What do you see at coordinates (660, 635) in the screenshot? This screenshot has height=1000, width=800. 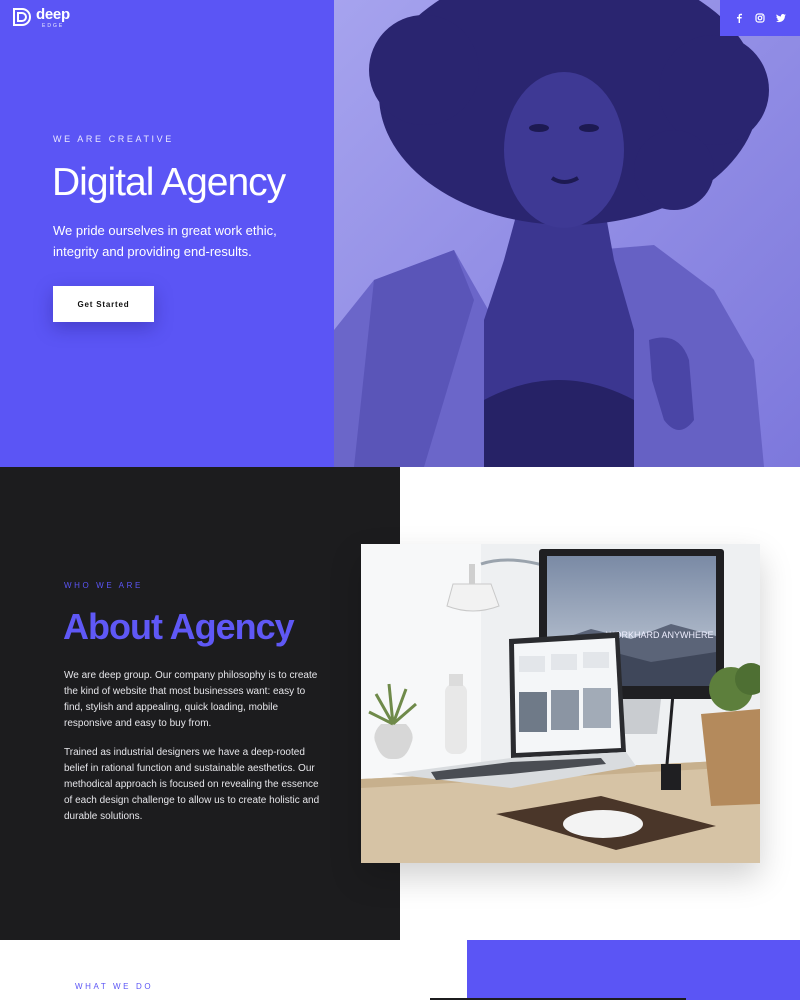 I see `monitor-headline: WORKHARD ANYWHERE` at bounding box center [660, 635].